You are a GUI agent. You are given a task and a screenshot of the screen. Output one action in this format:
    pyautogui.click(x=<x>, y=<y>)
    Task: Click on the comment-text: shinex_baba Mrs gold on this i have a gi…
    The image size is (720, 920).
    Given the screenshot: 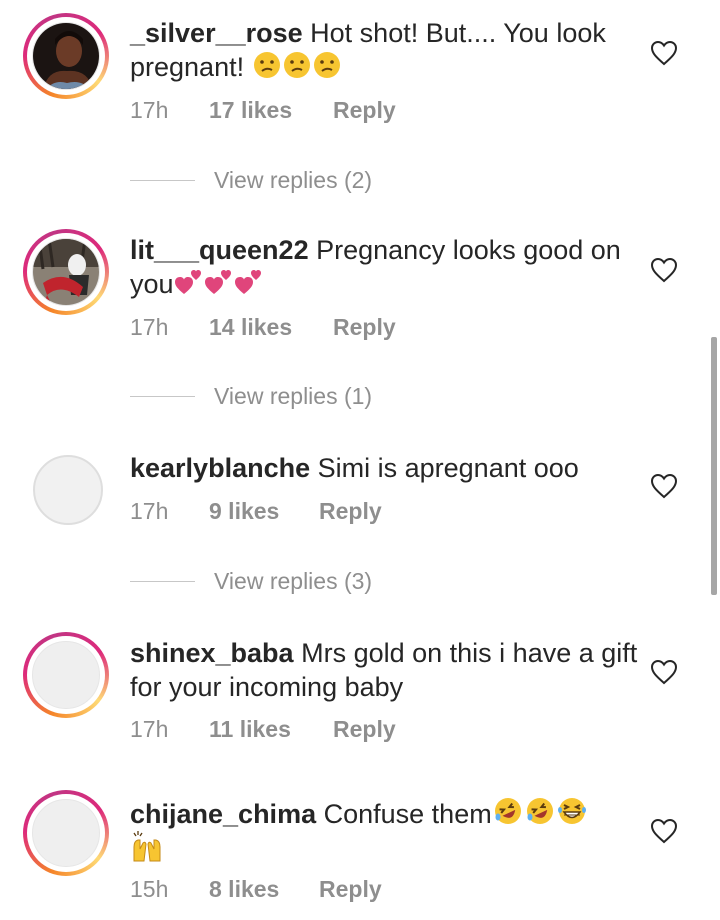 What is the action you would take?
    pyautogui.click(x=385, y=670)
    